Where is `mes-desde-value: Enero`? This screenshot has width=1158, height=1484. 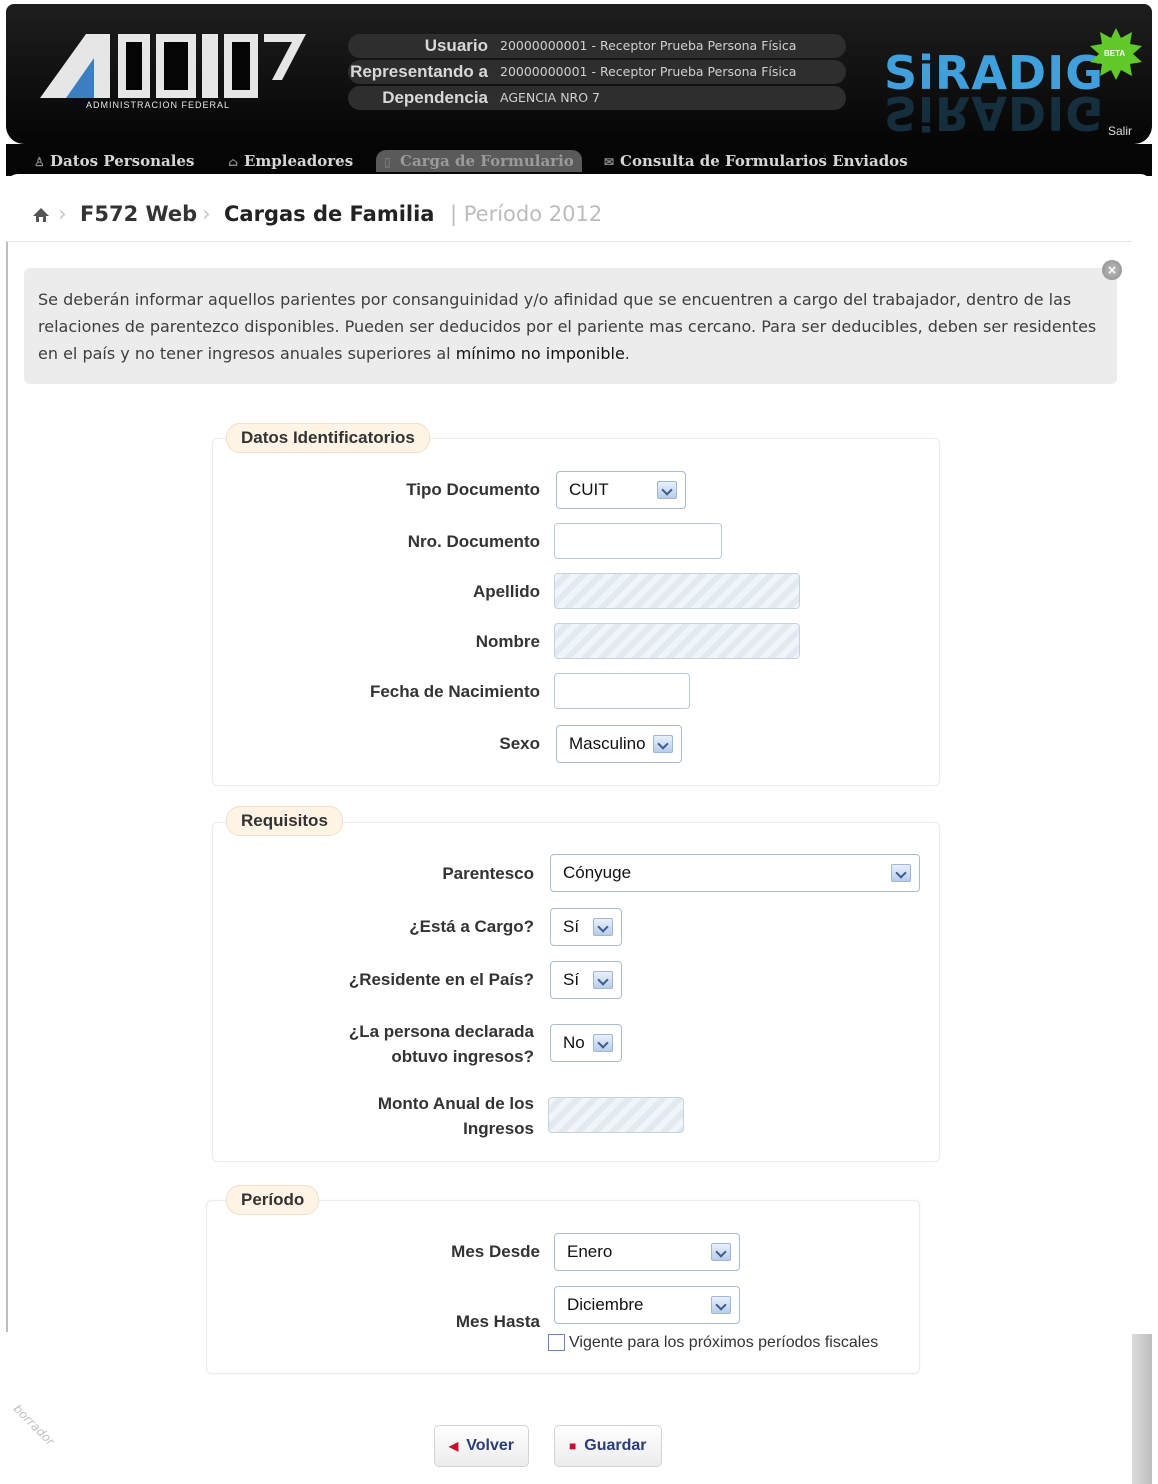
mes-desde-value: Enero is located at coordinates (590, 1251).